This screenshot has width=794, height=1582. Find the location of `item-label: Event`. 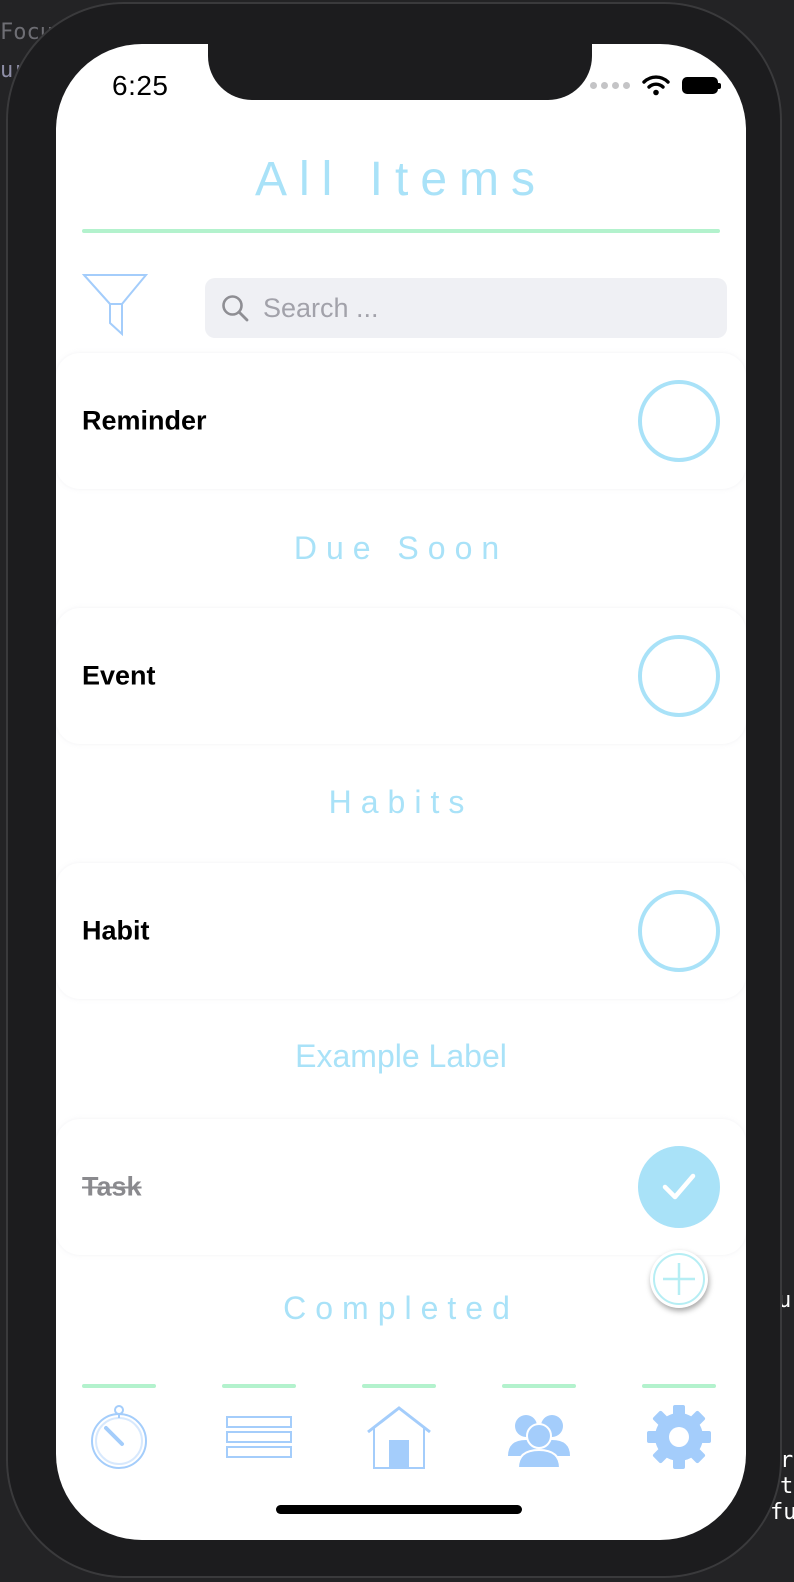

item-label: Event is located at coordinates (119, 675).